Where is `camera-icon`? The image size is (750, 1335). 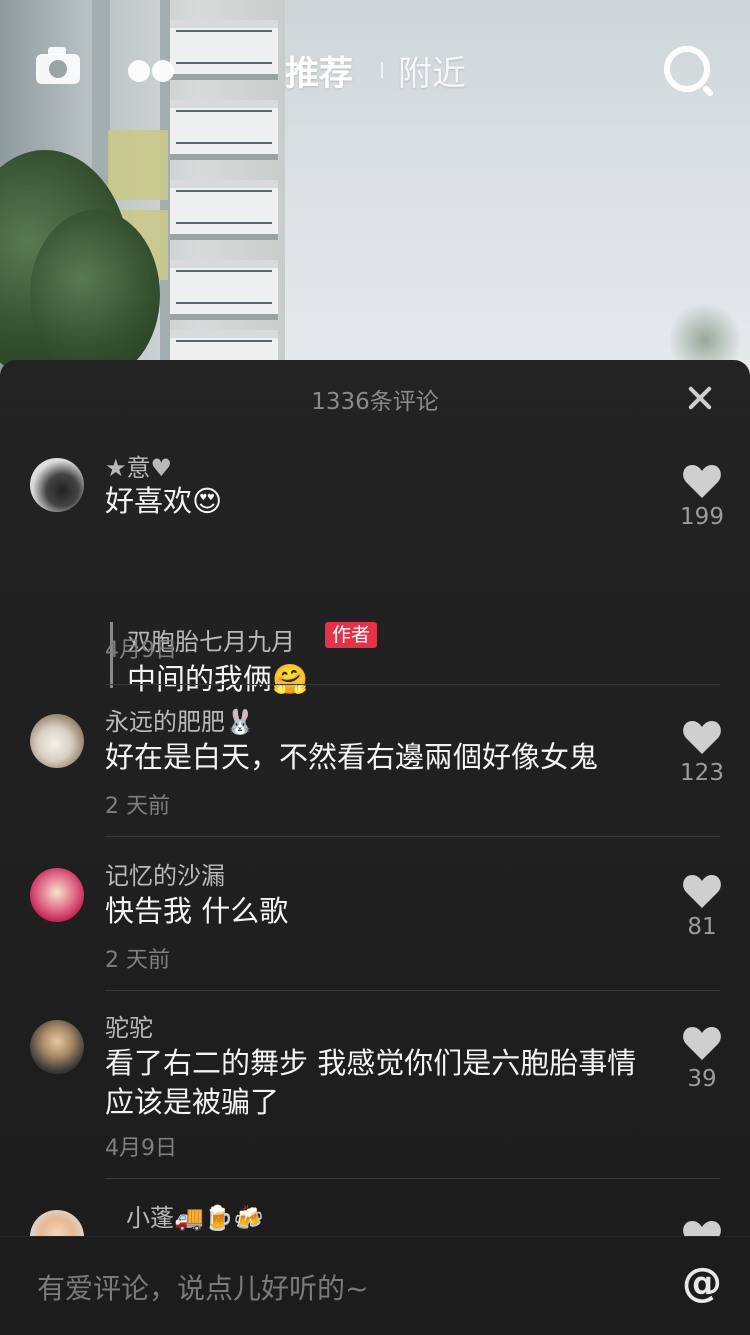
camera-icon is located at coordinates (58, 65).